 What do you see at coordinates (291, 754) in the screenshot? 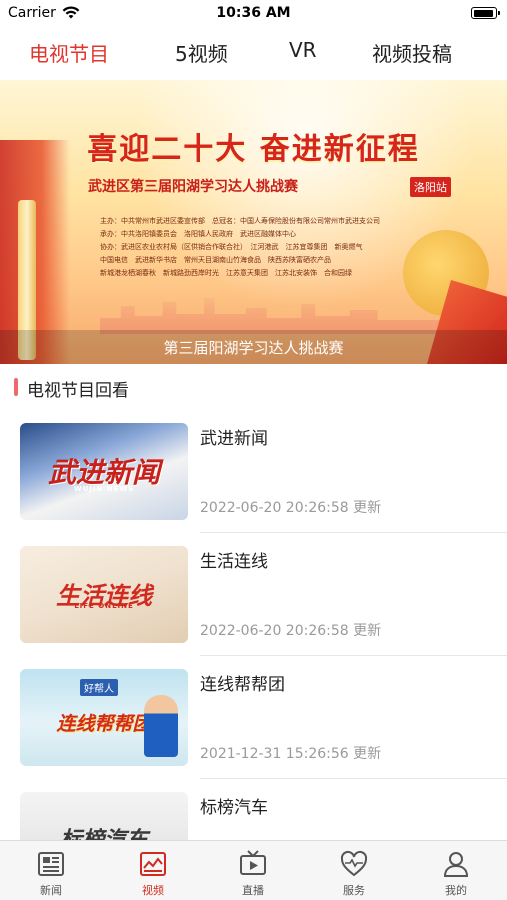
I see `program-update-time: 2021-12-31 15:26:56 更新` at bounding box center [291, 754].